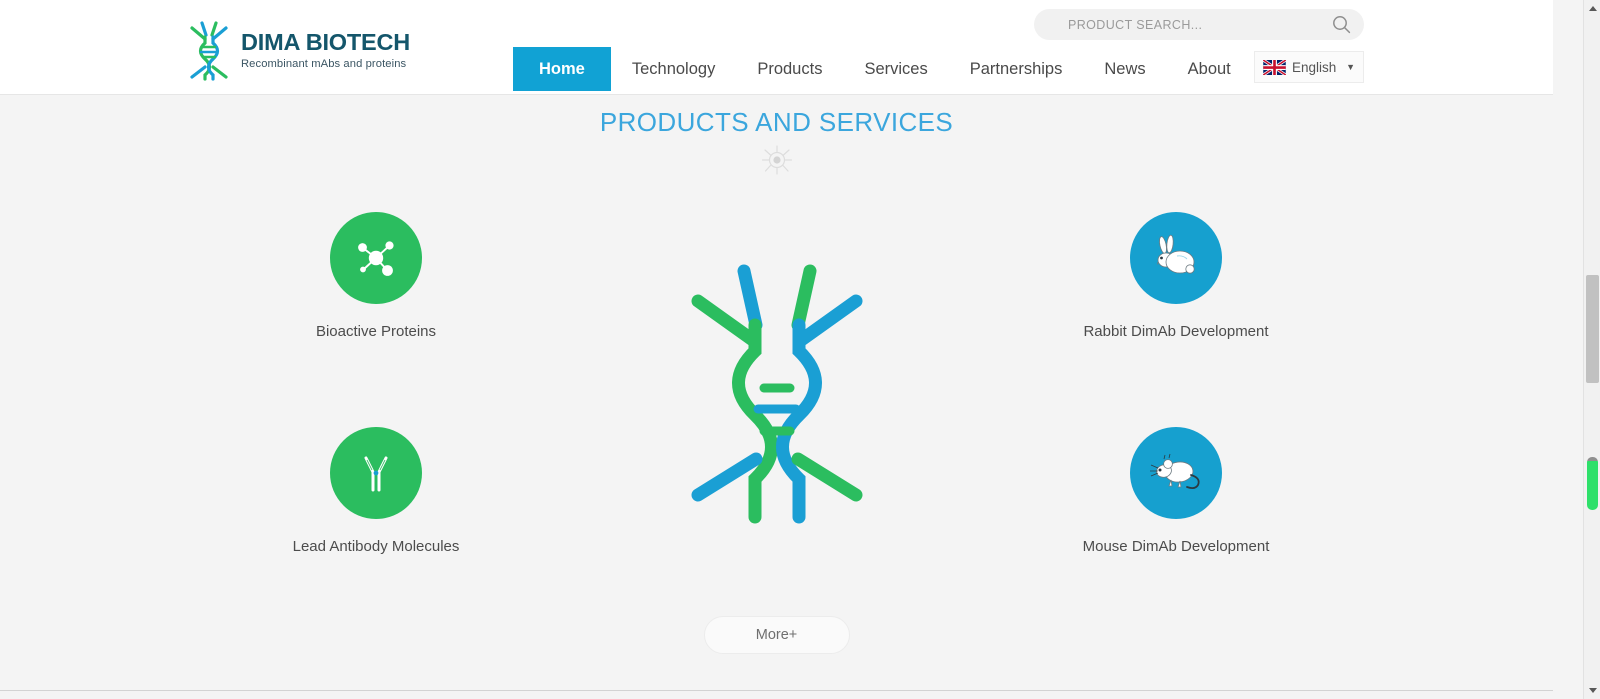 This screenshot has width=1600, height=699. I want to click on chevron-down-icon: ▼, so click(1350, 67).